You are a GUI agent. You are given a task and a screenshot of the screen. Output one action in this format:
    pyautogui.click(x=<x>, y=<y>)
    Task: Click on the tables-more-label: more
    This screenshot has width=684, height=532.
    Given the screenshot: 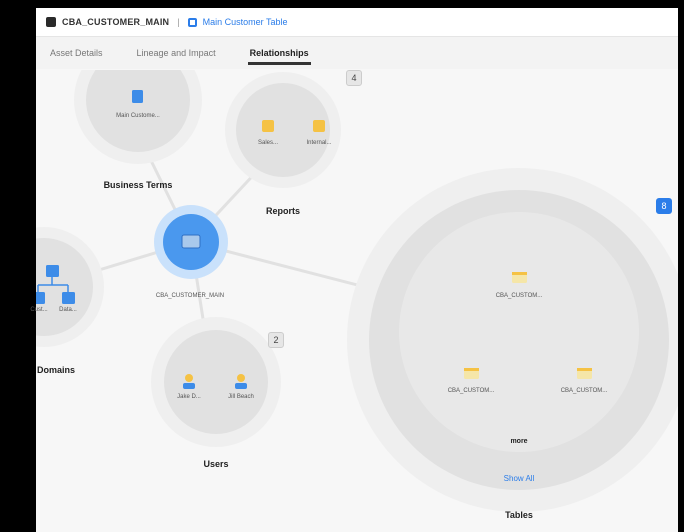 What is the action you would take?
    pyautogui.click(x=519, y=441)
    